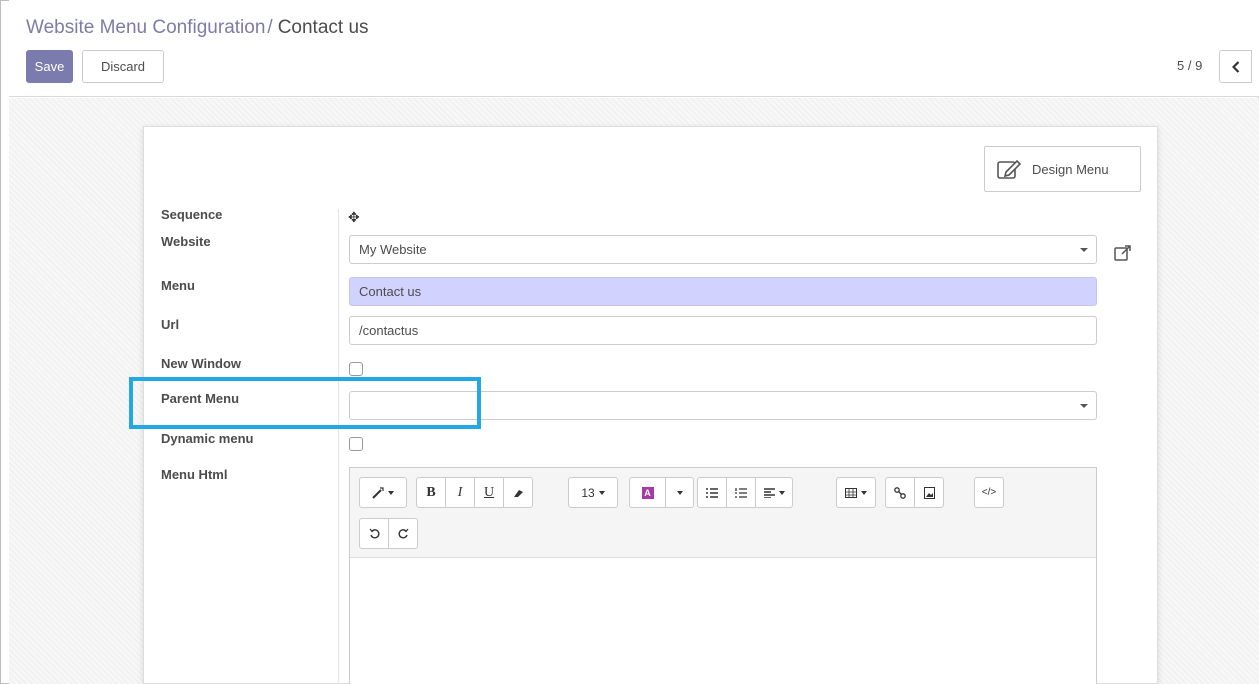 Image resolution: width=1259 pixels, height=684 pixels. What do you see at coordinates (338, 446) in the screenshot?
I see `column-divider` at bounding box center [338, 446].